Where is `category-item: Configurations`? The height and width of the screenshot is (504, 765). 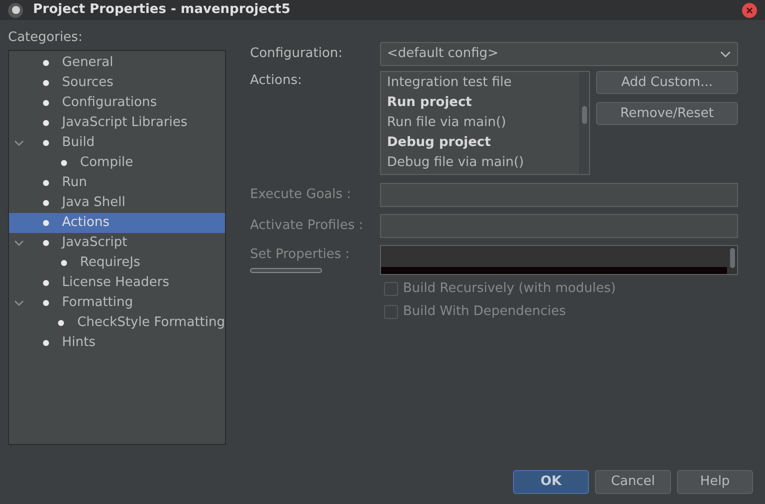
category-item: Configurations is located at coordinates (109, 103).